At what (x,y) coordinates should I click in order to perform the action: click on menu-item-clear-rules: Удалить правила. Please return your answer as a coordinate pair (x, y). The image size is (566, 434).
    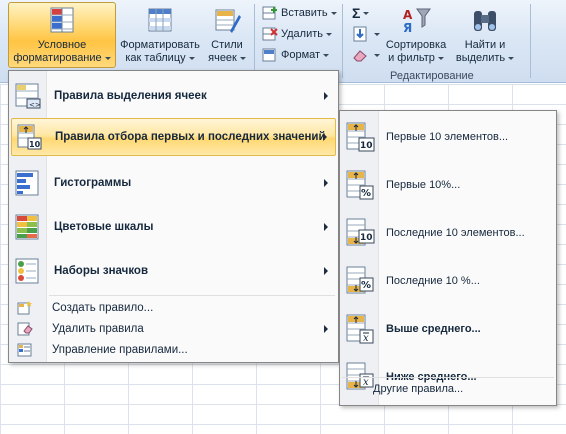
    Looking at the image, I should click on (173, 329).